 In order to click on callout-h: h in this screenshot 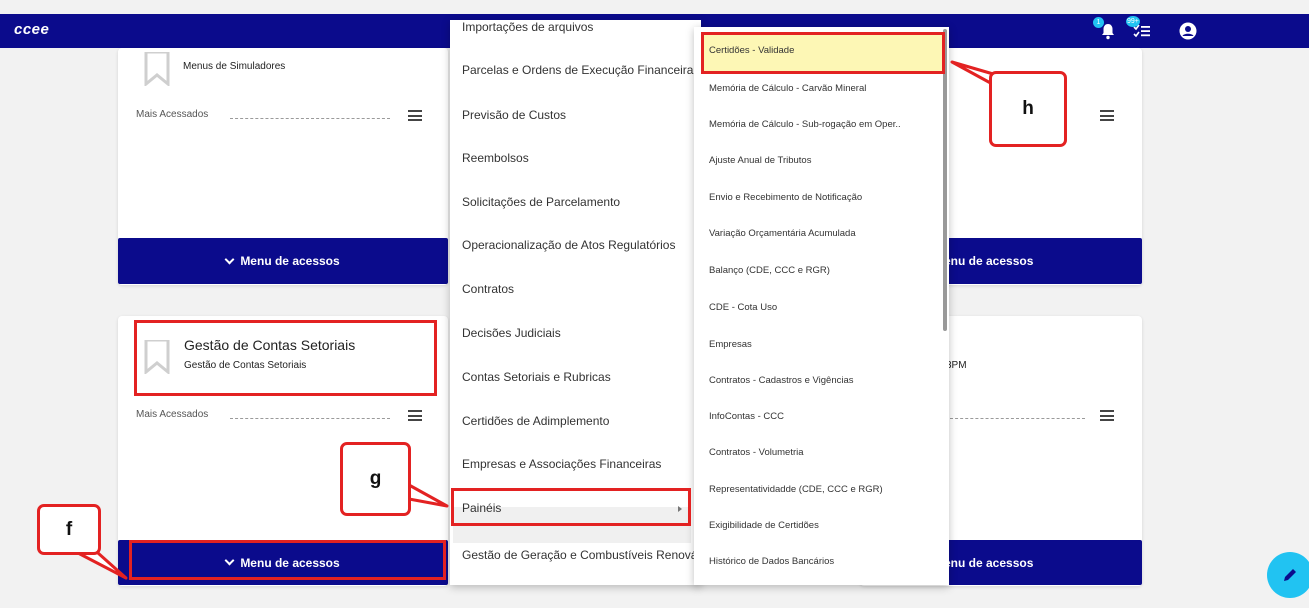, I will do `click(1028, 109)`.